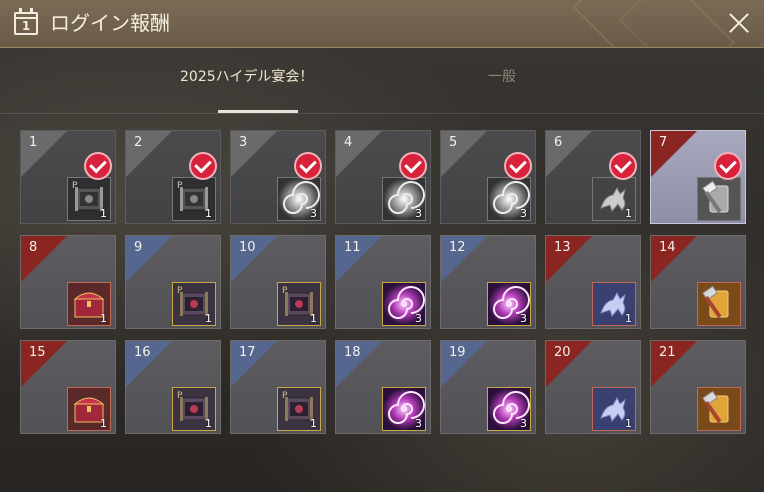 The height and width of the screenshot is (492, 764). What do you see at coordinates (352, 352) in the screenshot?
I see `day-number: 18` at bounding box center [352, 352].